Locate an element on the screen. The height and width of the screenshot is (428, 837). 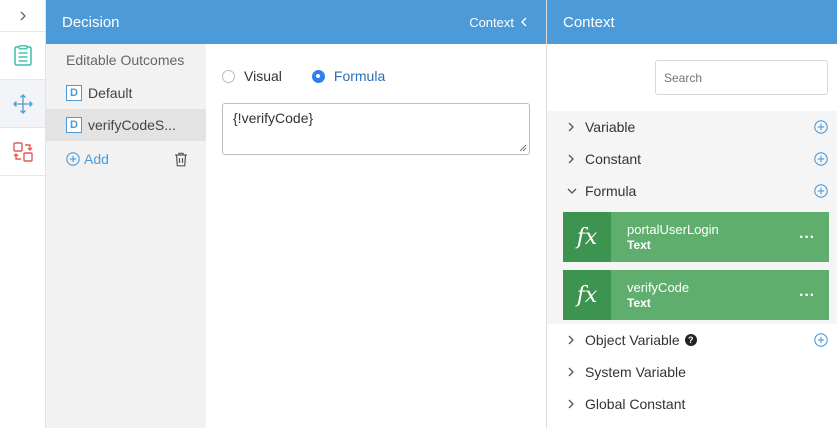
radio-unchecked-icon is located at coordinates (228, 76).